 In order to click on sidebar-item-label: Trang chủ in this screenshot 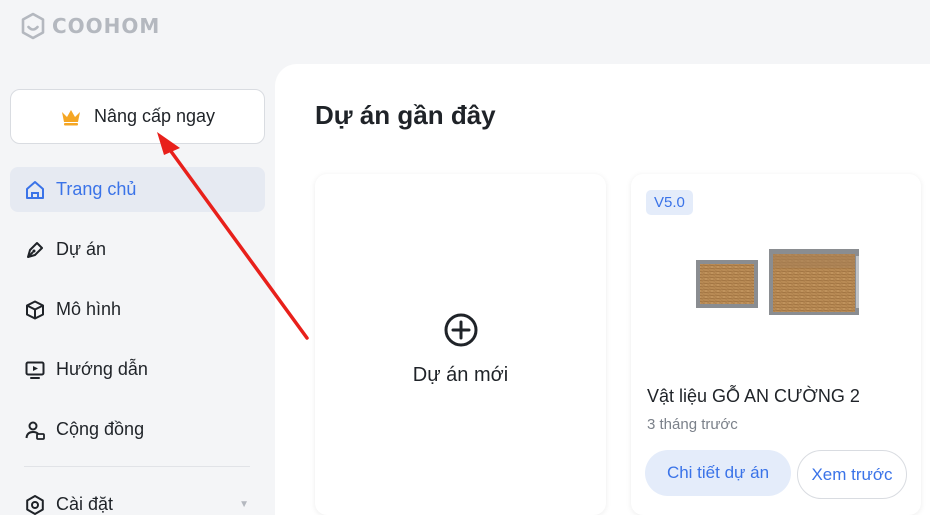, I will do `click(96, 189)`.